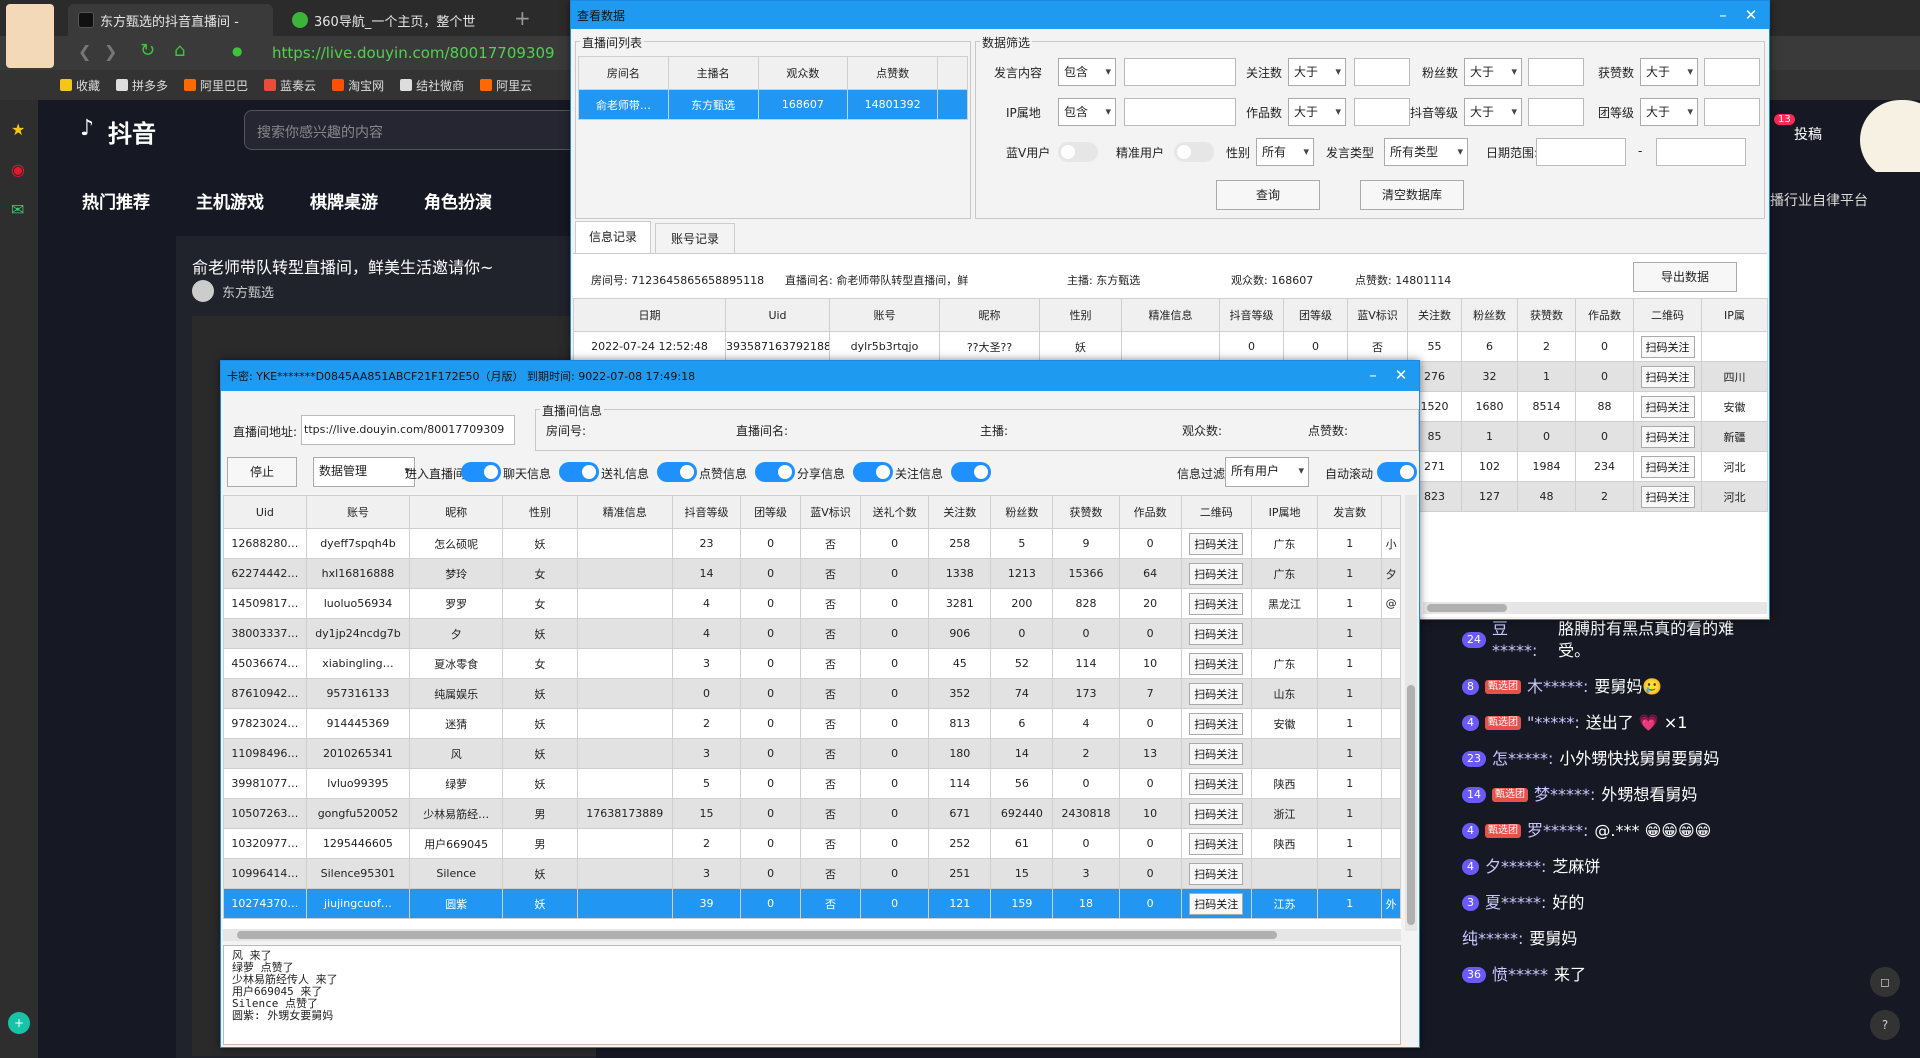 This screenshot has width=1920, height=1058. What do you see at coordinates (1556, 112) in the screenshot?
I see `dylevel-input` at bounding box center [1556, 112].